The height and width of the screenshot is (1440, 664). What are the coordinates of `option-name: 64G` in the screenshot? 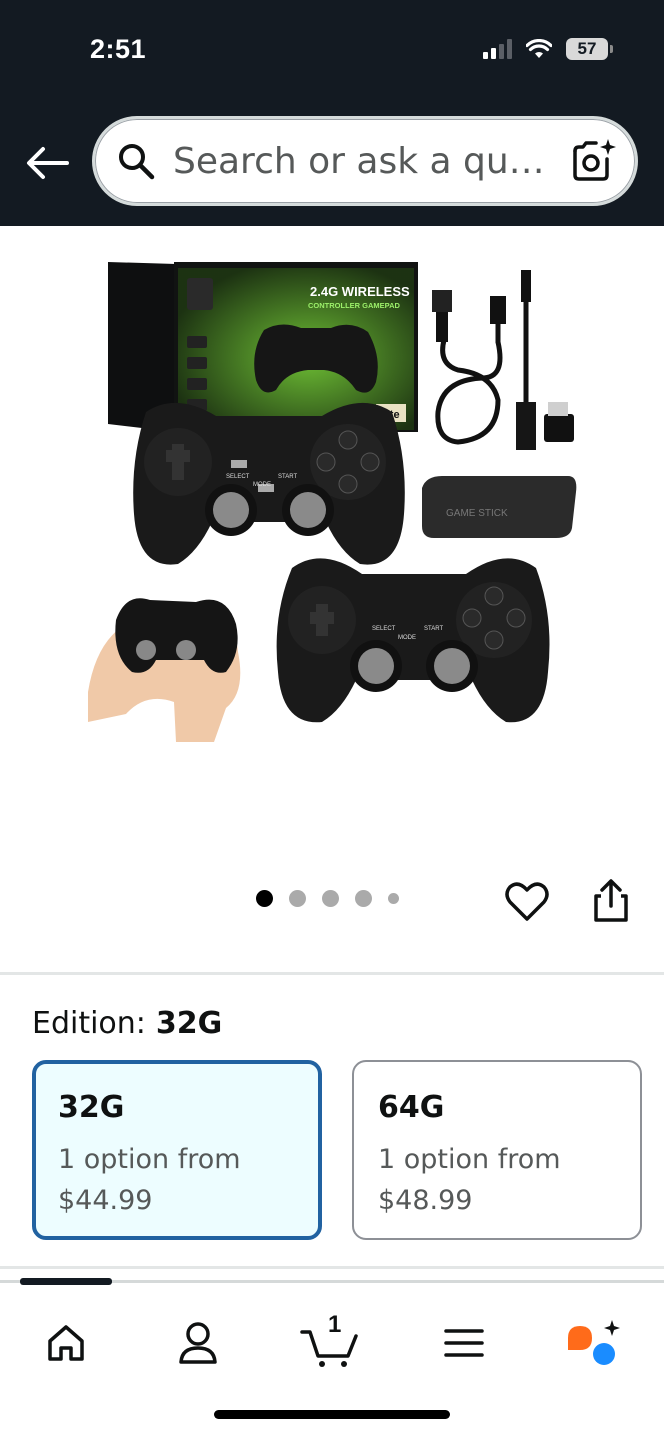 It's located at (411, 1107).